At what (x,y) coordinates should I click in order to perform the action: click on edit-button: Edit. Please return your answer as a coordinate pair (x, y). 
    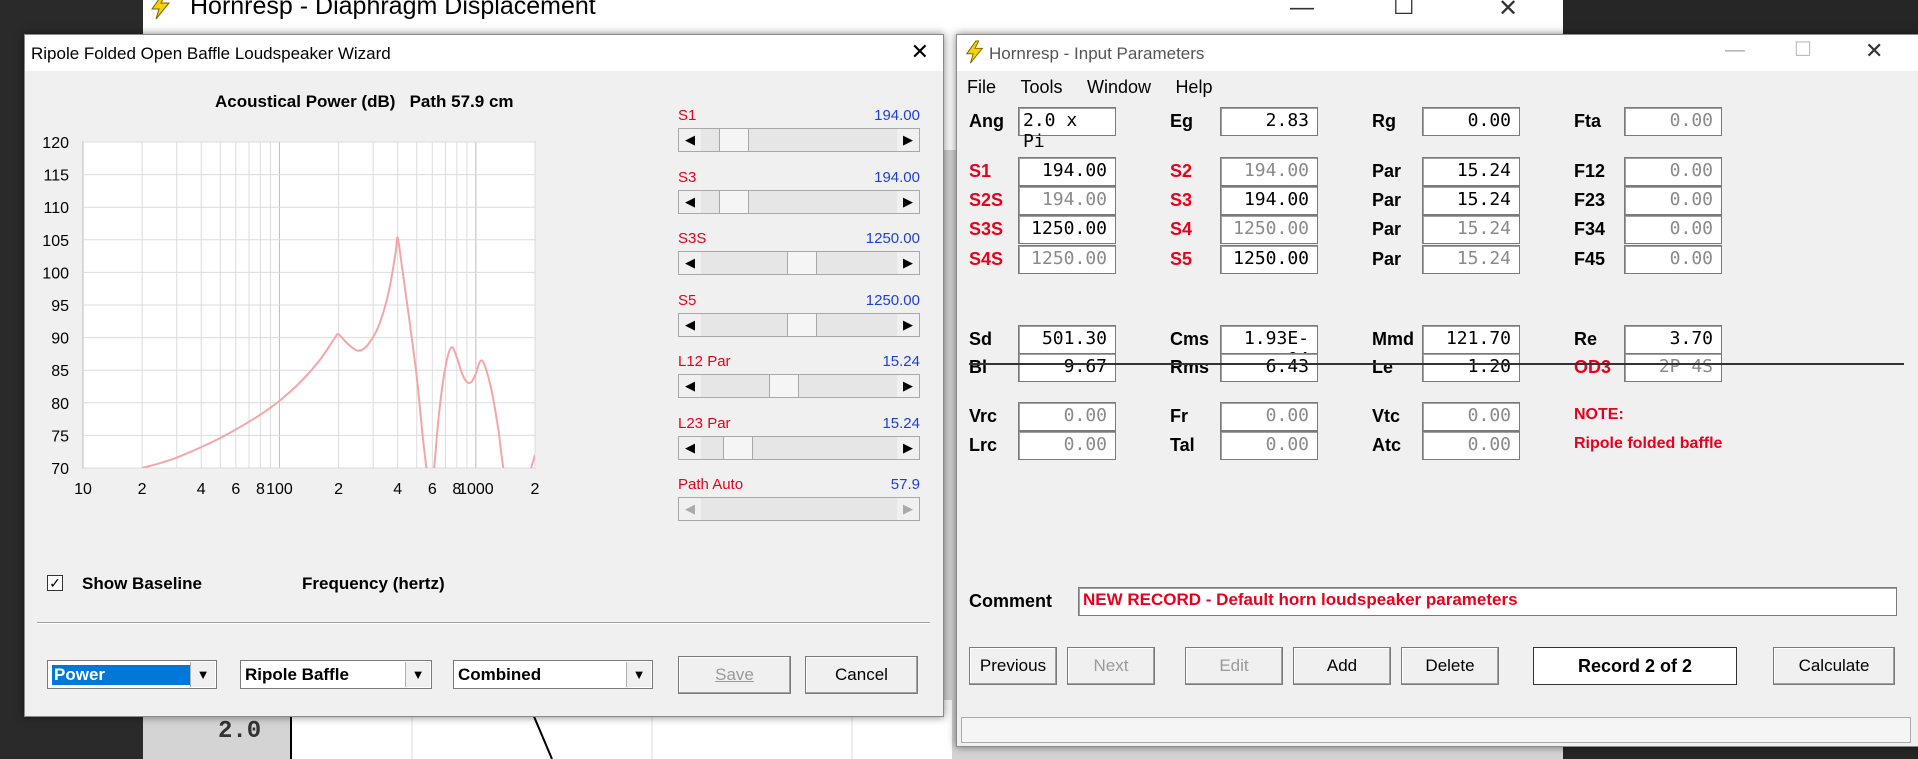
    Looking at the image, I should click on (1234, 666).